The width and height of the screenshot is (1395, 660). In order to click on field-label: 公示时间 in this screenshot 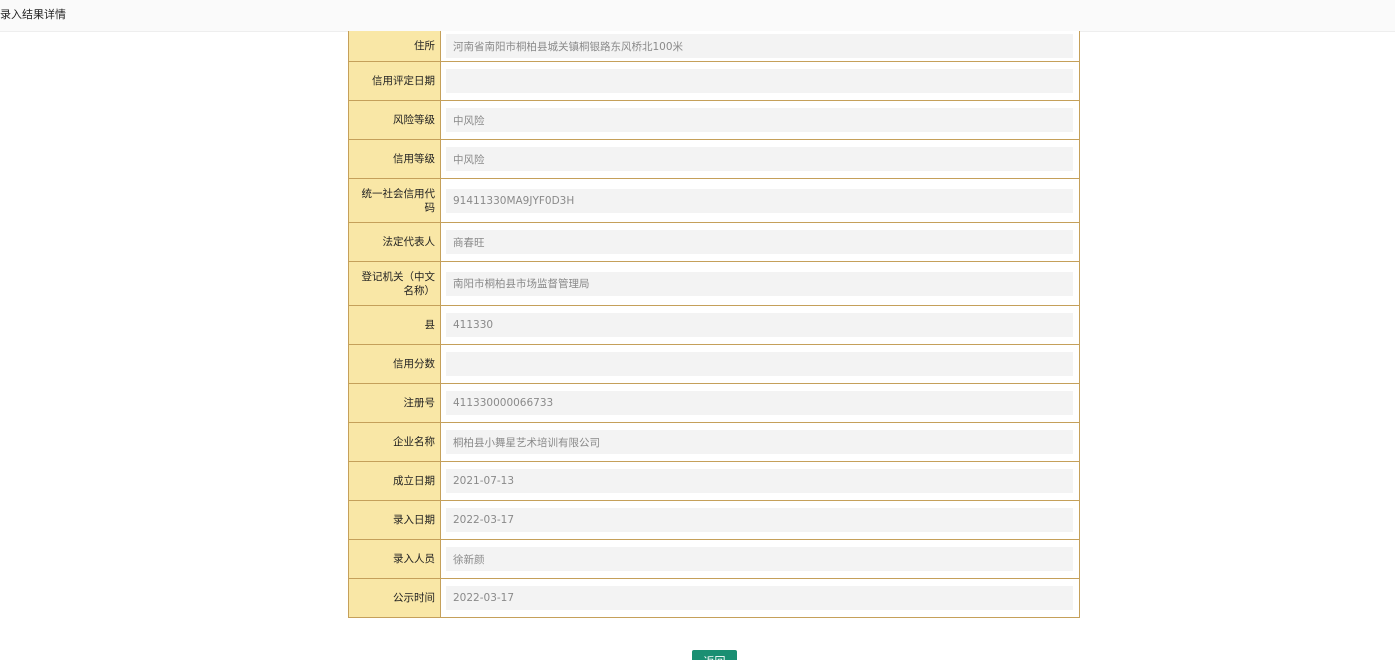, I will do `click(395, 598)`.